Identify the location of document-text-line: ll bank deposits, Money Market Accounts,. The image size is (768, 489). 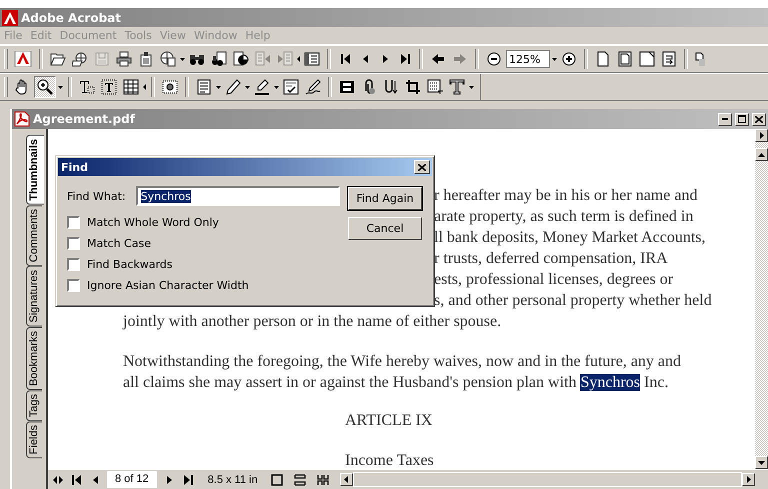
(570, 238).